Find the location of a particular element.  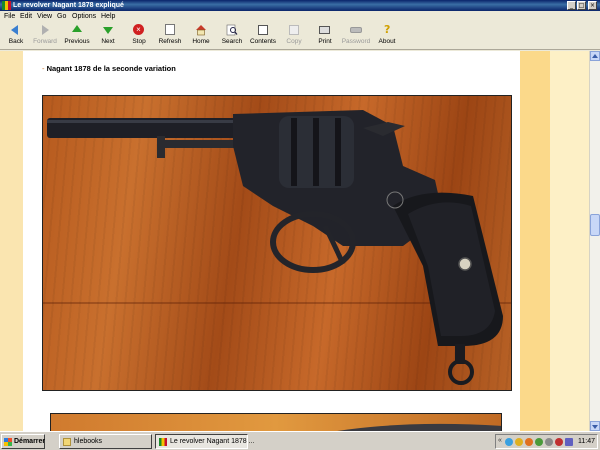

start-button: Démarrer is located at coordinates (23, 441).